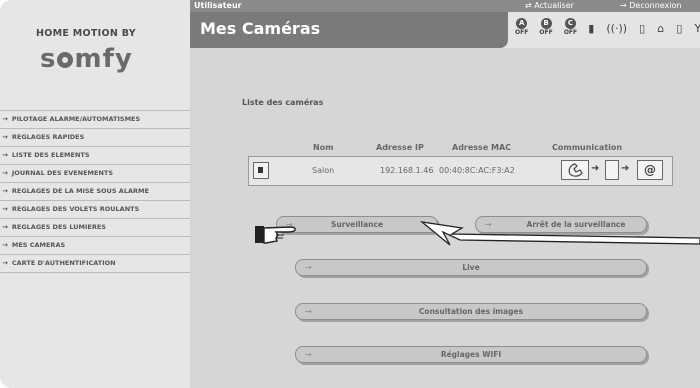 Image resolution: width=700 pixels, height=388 pixels. Describe the element at coordinates (50, 155) in the screenshot. I see `sidebar-item-label: LISTE DES ELEMENTS` at that location.